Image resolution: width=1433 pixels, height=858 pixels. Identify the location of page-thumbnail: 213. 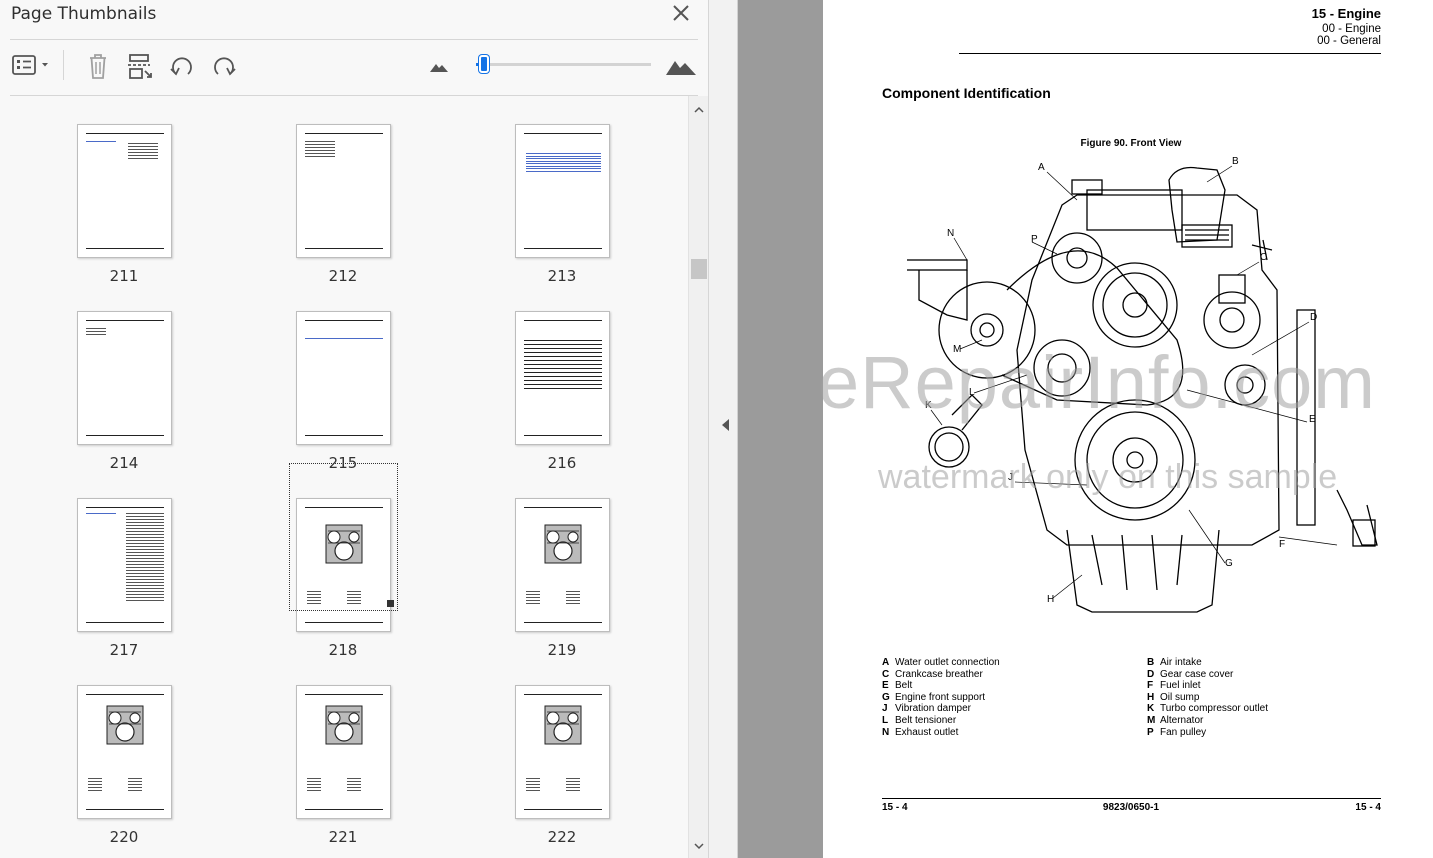
(548, 190).